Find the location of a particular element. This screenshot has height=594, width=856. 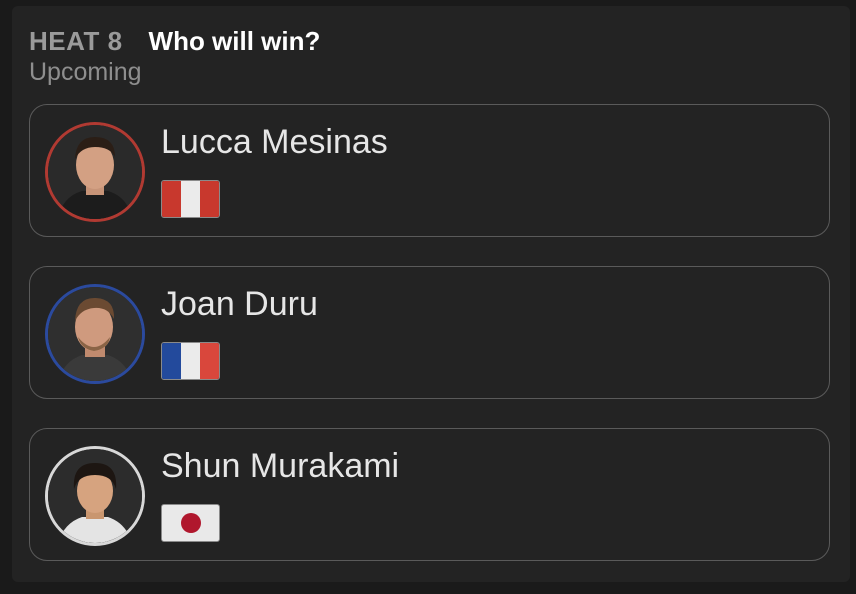

rider-name: Lucca Mesinas is located at coordinates (274, 142).